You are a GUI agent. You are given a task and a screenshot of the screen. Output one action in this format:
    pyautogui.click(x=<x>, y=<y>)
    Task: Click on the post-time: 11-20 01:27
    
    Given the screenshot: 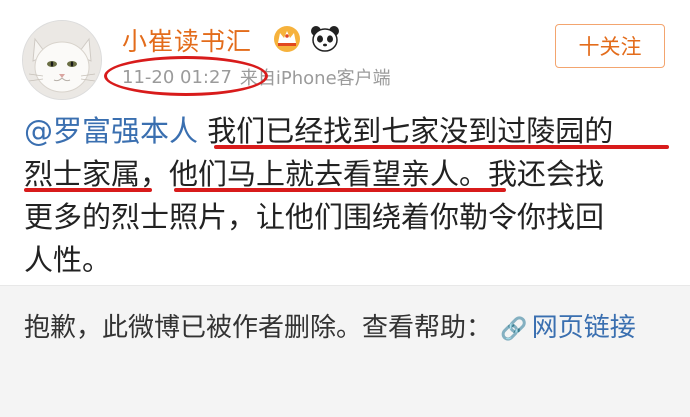 What is the action you would take?
    pyautogui.click(x=177, y=77)
    